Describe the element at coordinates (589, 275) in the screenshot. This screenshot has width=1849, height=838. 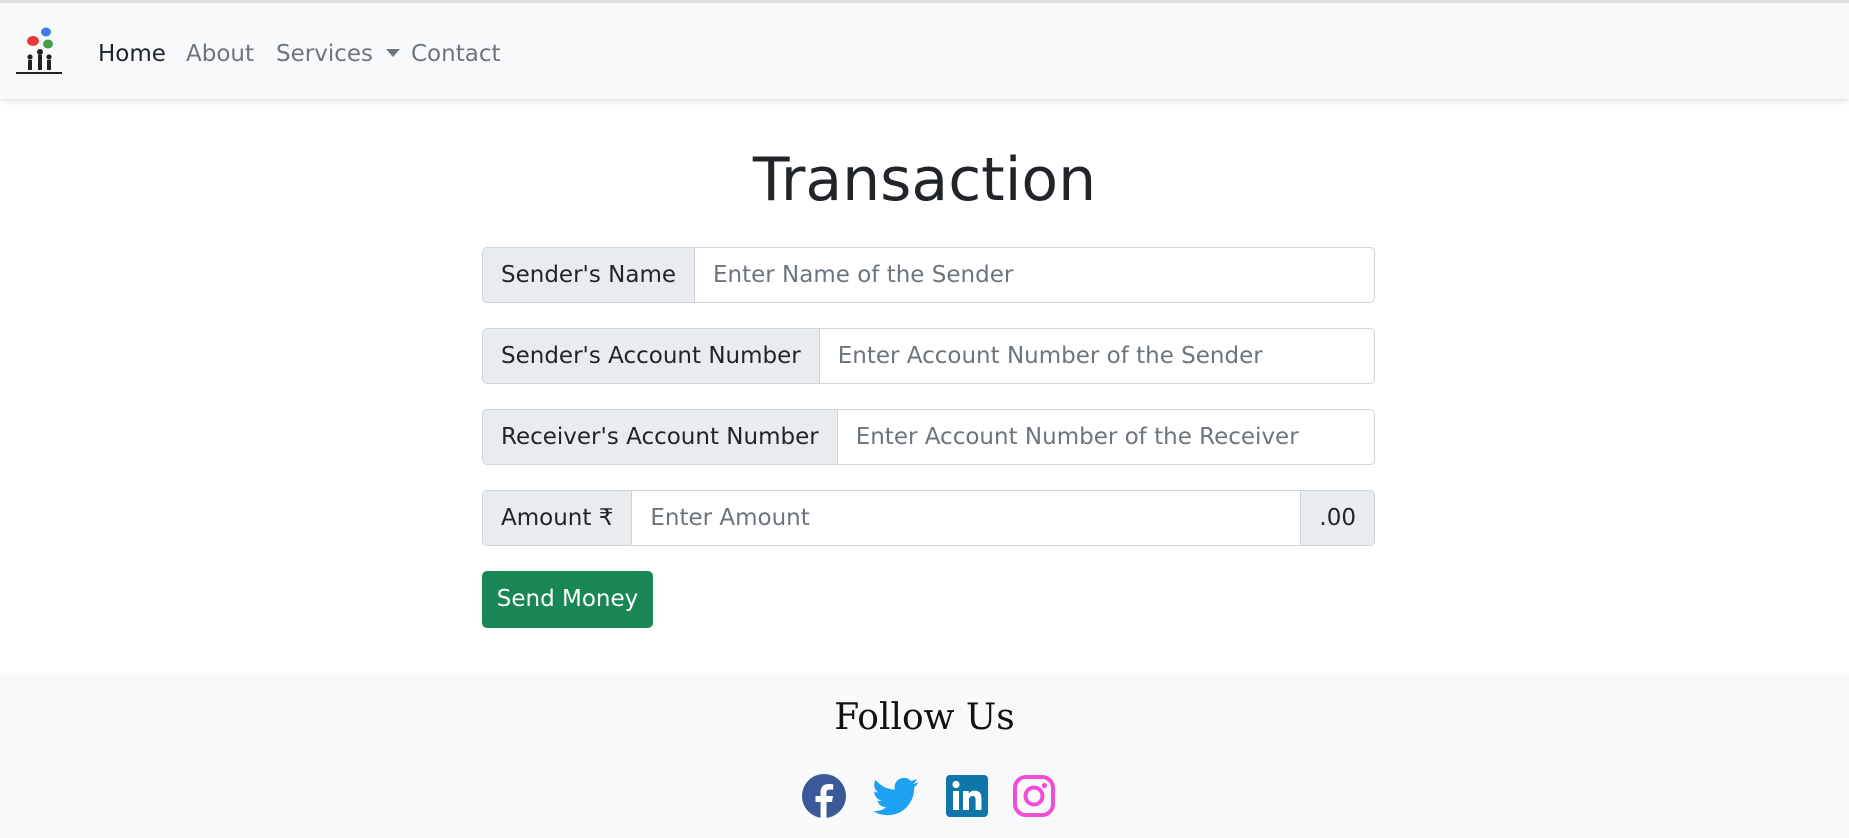
I see `sender-name-label: Sender's Name` at that location.